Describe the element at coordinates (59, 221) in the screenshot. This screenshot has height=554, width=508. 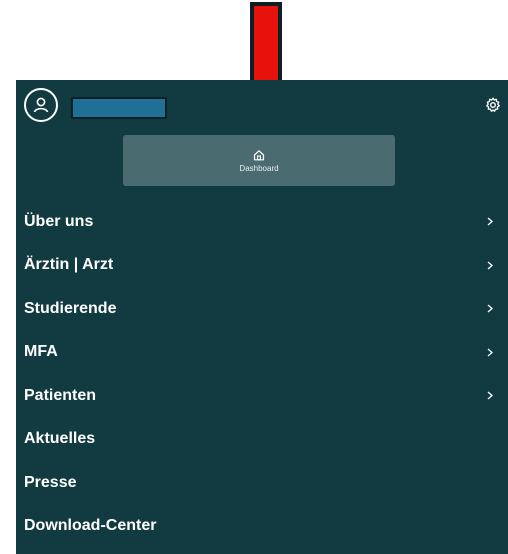
I see `menu-item-label: Über uns` at that location.